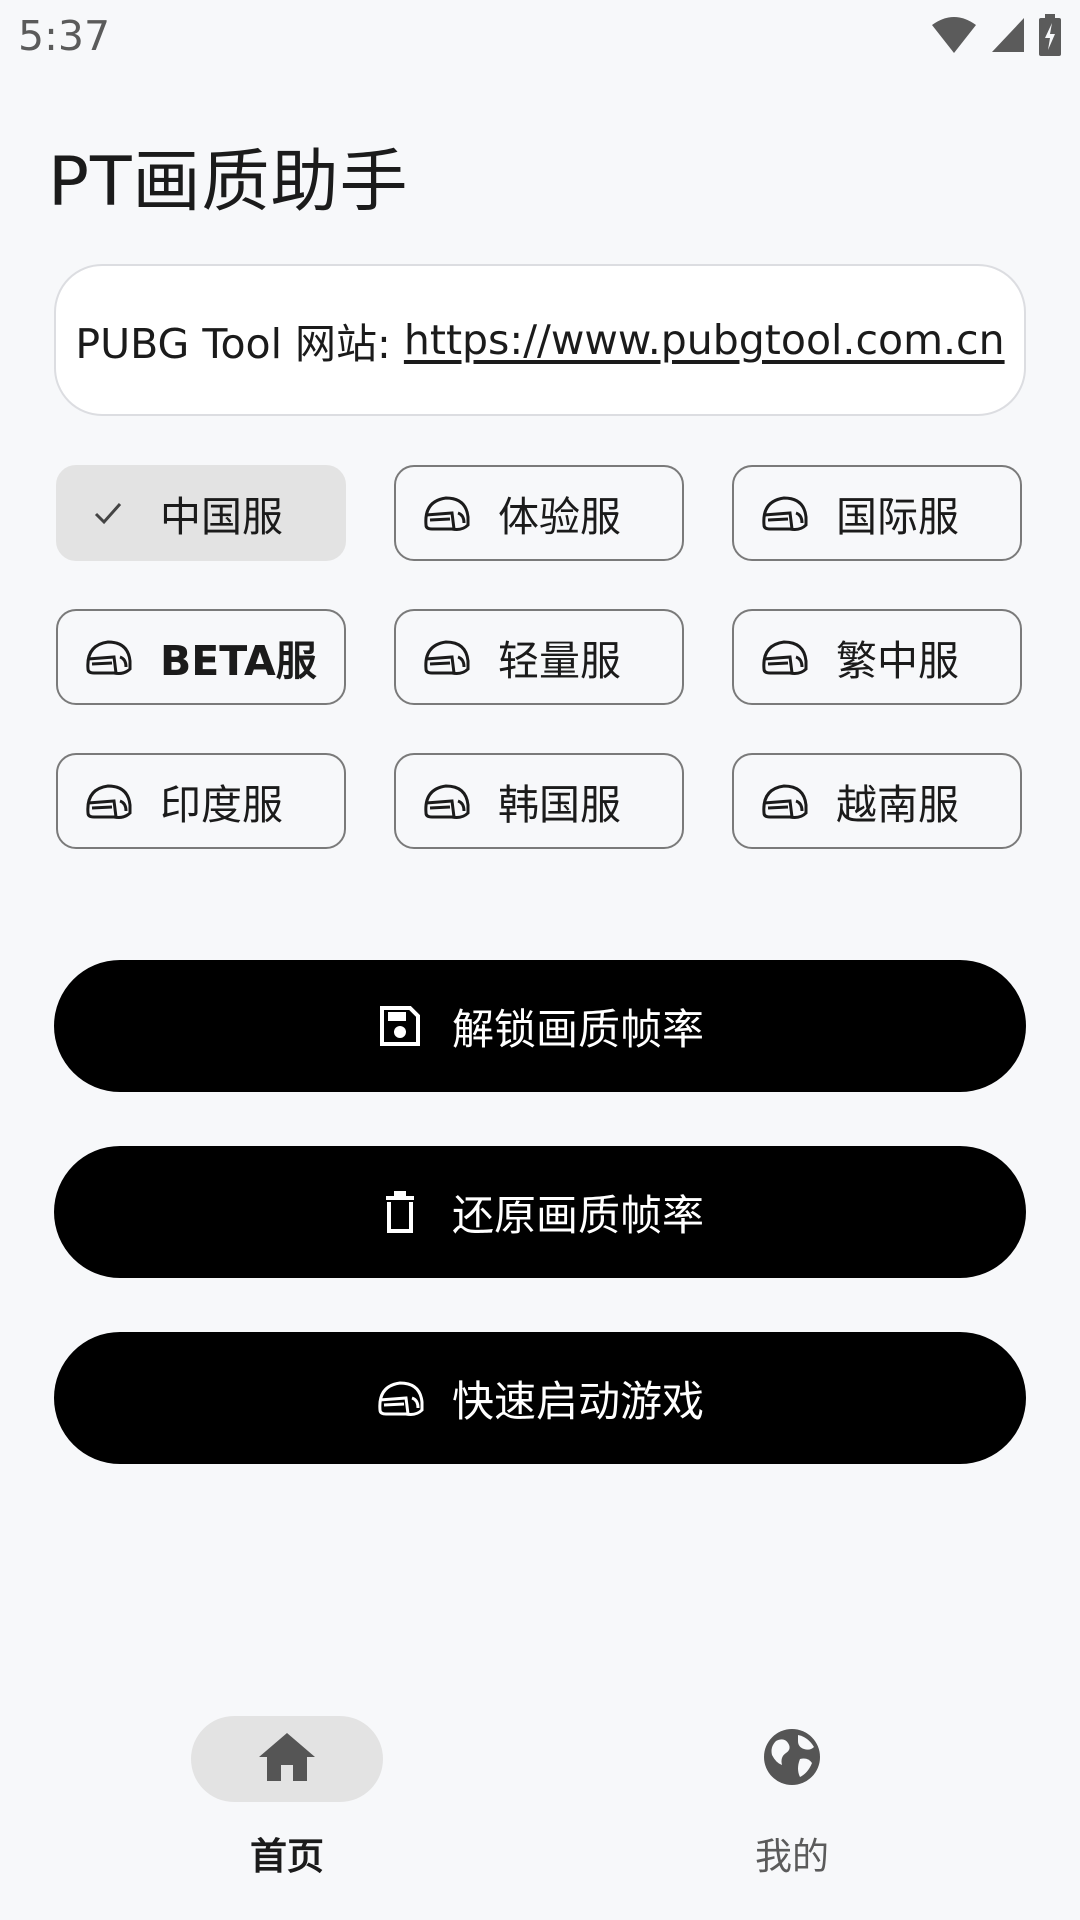 Image resolution: width=1080 pixels, height=1920 pixels. Describe the element at coordinates (577, 1215) in the screenshot. I see `restore-quality-label: 还原画质帧率` at that location.